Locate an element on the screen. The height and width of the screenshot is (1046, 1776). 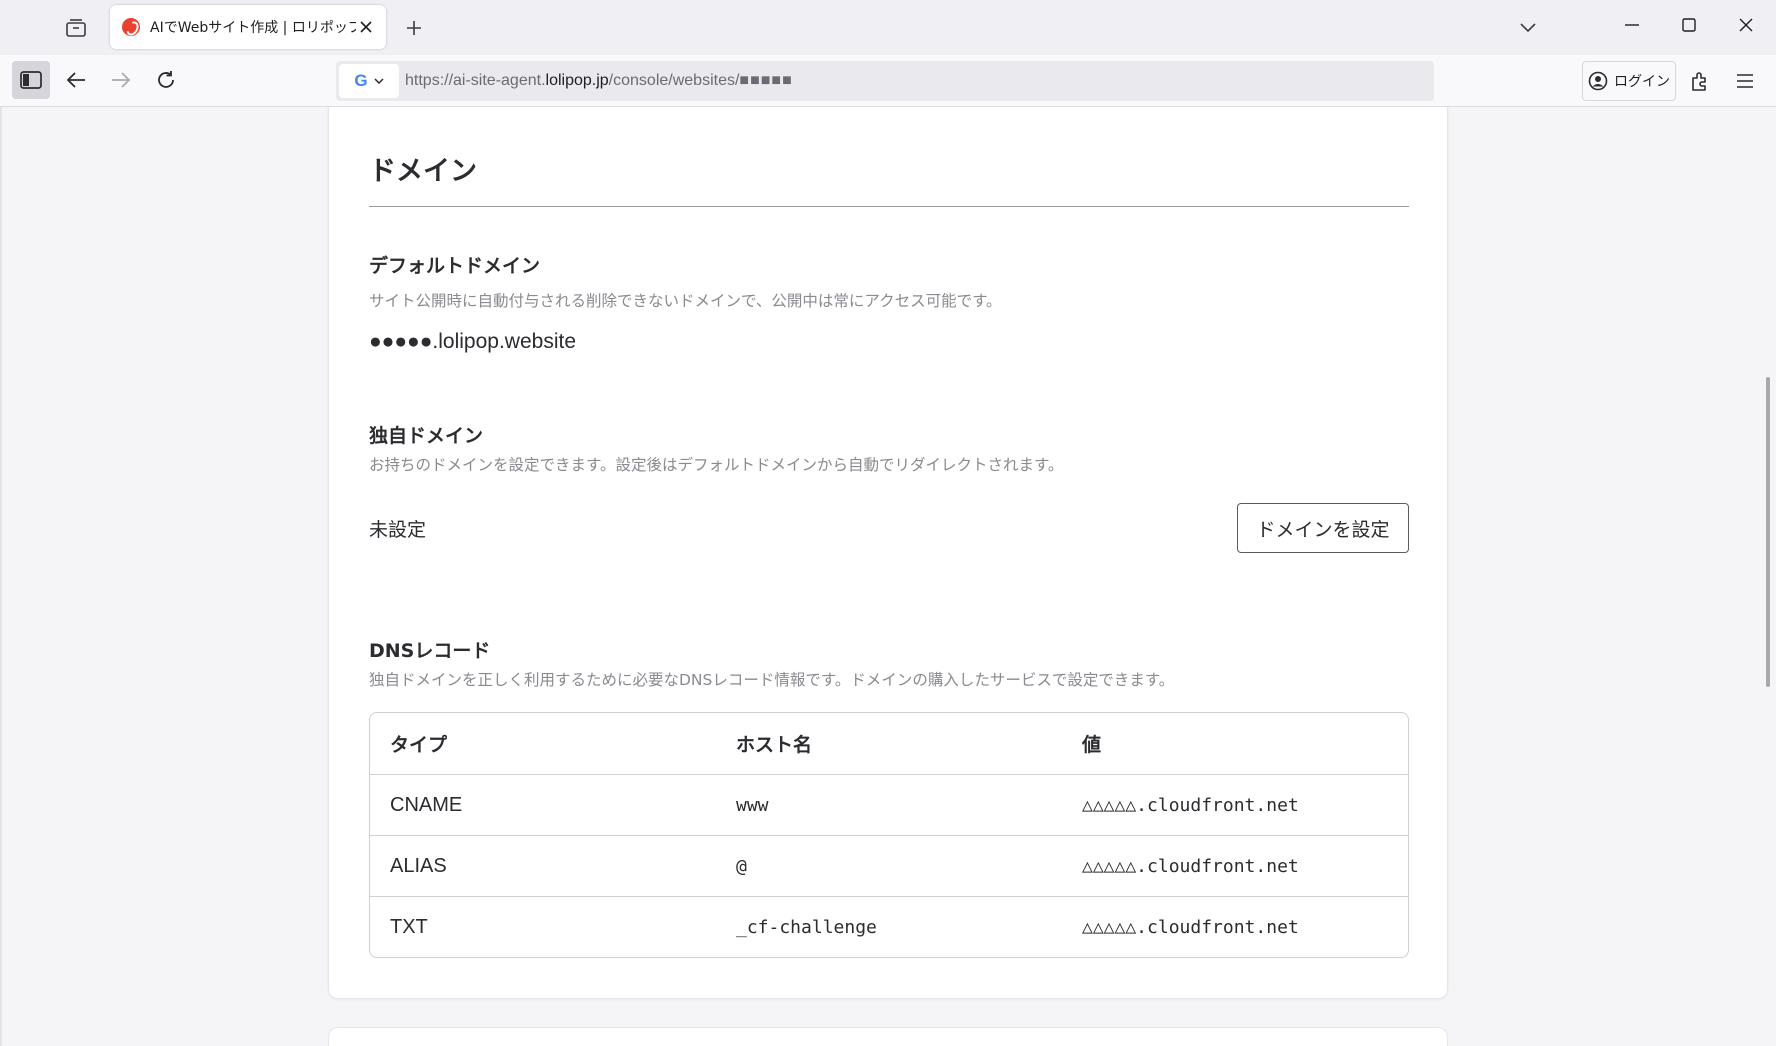
plus-icon is located at coordinates (414, 28).